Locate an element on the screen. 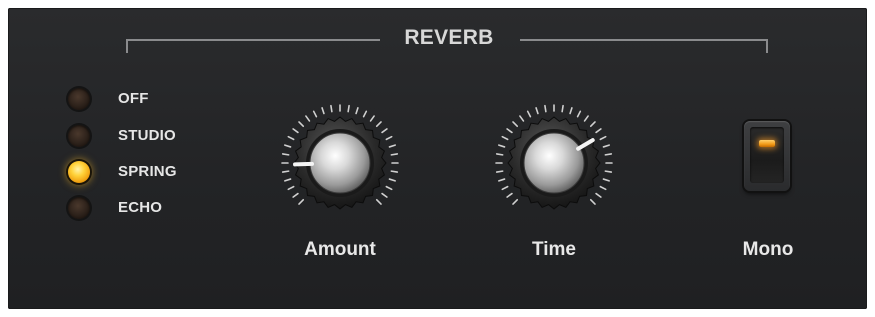 The width and height of the screenshot is (875, 317). mode-option-echo: ECHO is located at coordinates (141, 209).